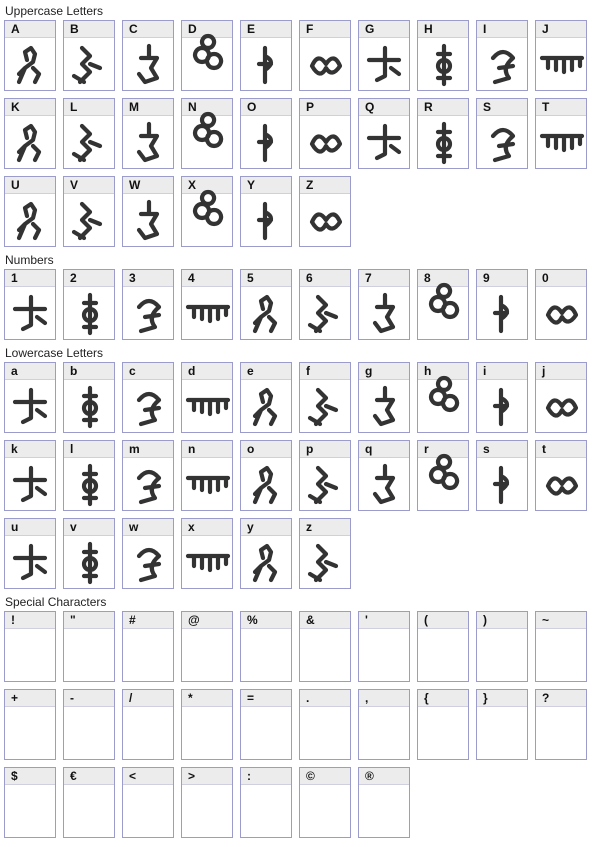 This screenshot has width=592, height=847. I want to click on glyph-cell-numbers_row-4: 5, so click(266, 304).